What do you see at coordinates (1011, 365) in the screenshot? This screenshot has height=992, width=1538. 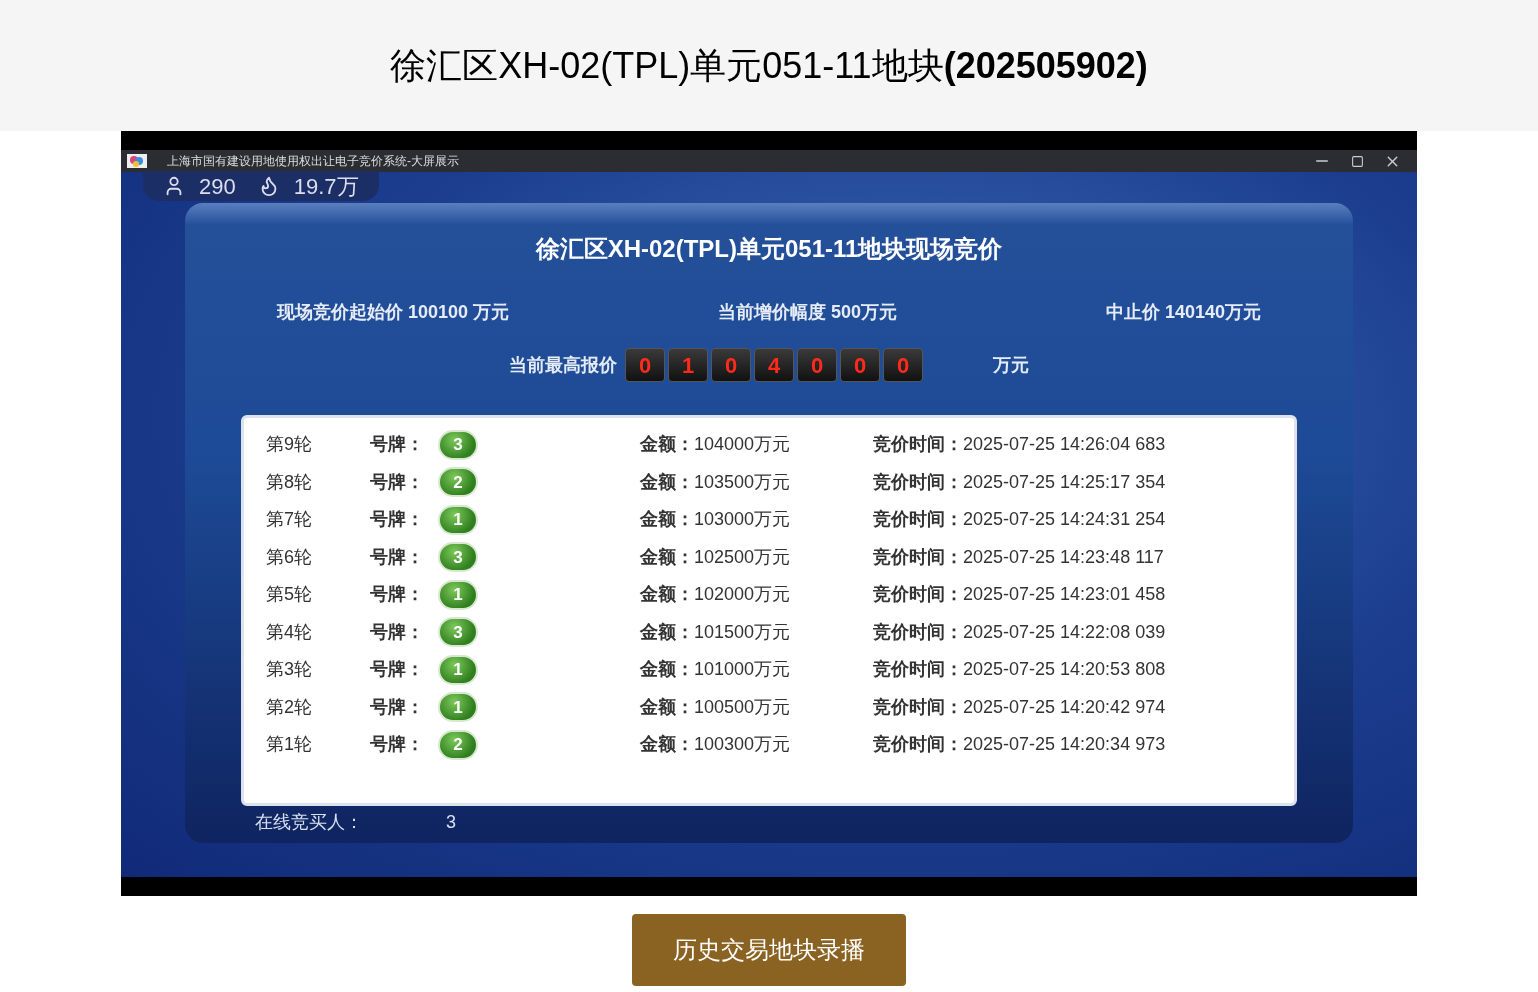 I see `highest-bid-unit: 万元` at bounding box center [1011, 365].